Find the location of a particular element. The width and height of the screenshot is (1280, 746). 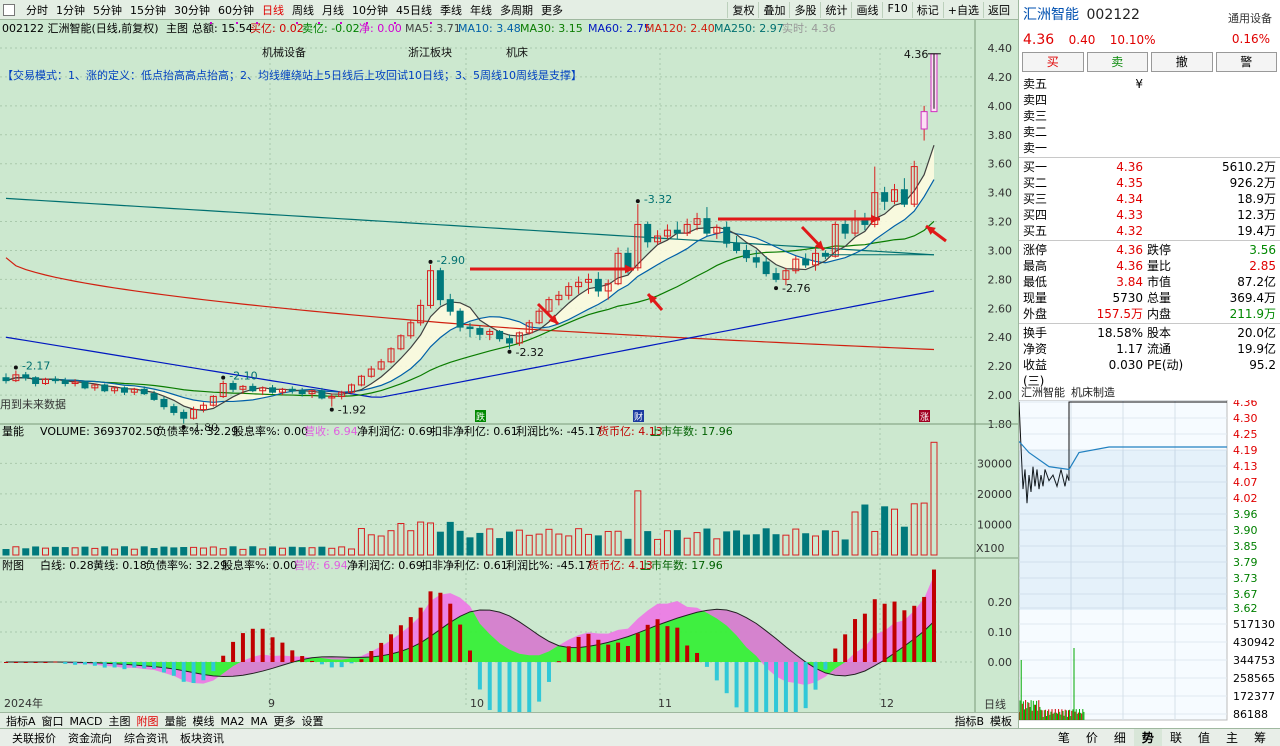

period-12: 年线 is located at coordinates (481, 10).